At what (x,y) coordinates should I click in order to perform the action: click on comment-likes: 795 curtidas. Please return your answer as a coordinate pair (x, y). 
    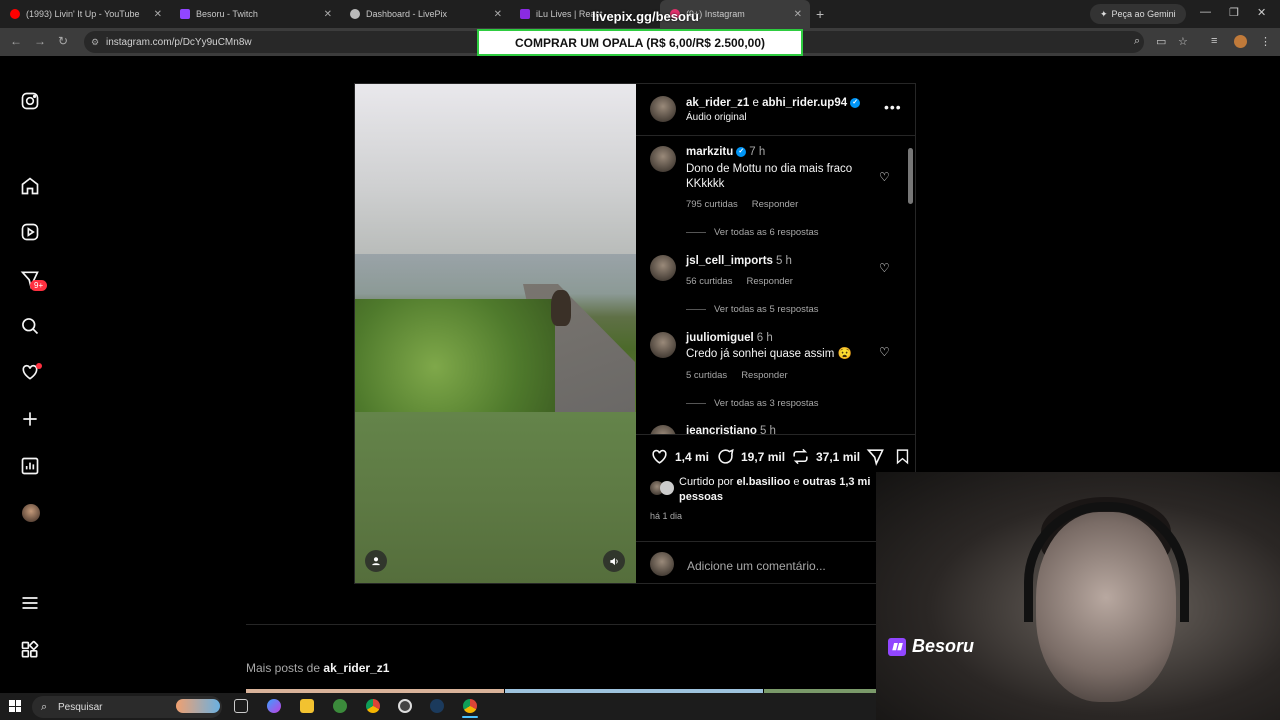
    Looking at the image, I should click on (712, 204).